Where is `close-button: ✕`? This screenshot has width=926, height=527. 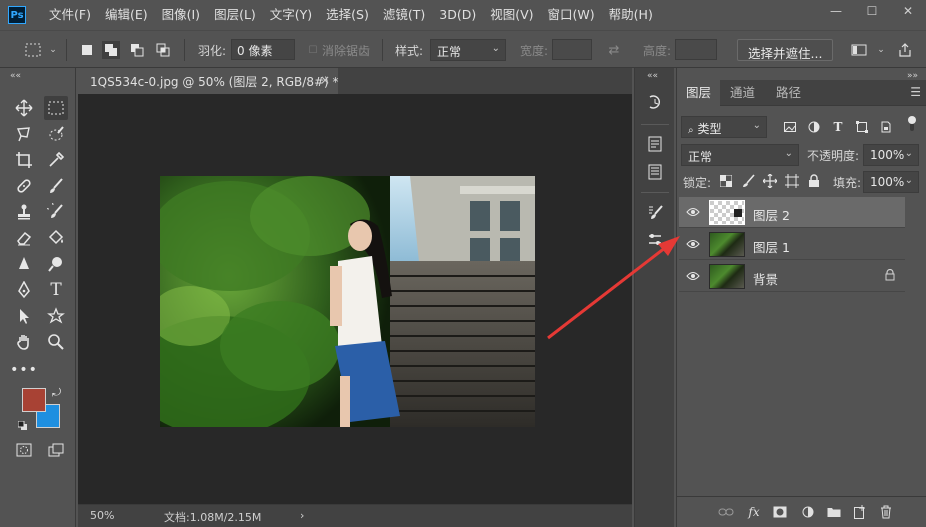 close-button: ✕ is located at coordinates (908, 11).